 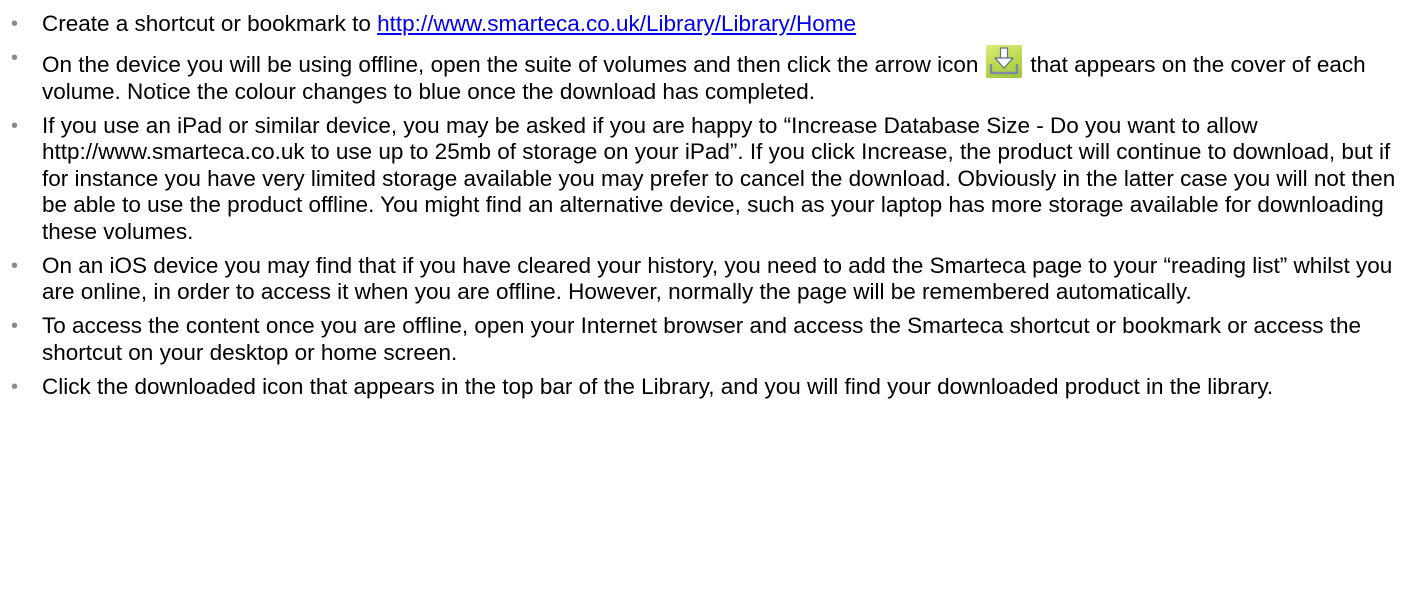 I want to click on download-arrow-icon, so click(x=1004, y=61).